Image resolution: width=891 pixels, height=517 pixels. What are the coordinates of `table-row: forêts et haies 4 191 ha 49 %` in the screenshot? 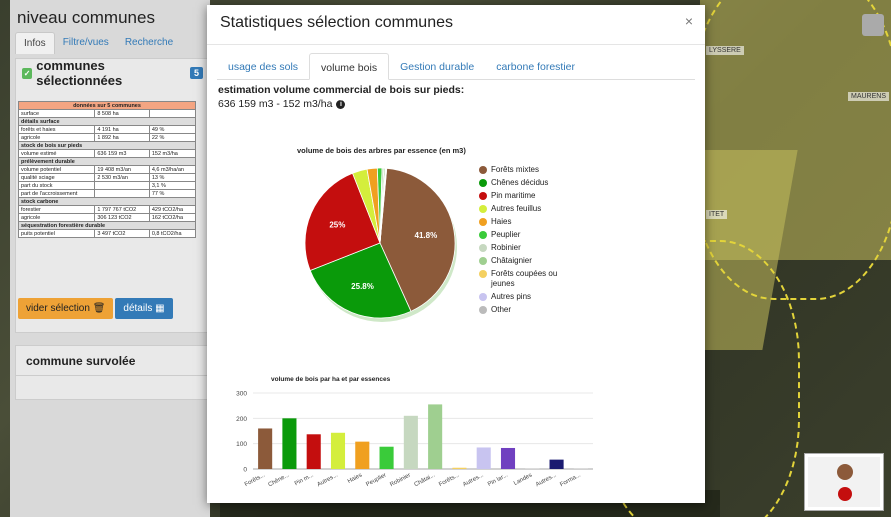 It's located at (107, 129).